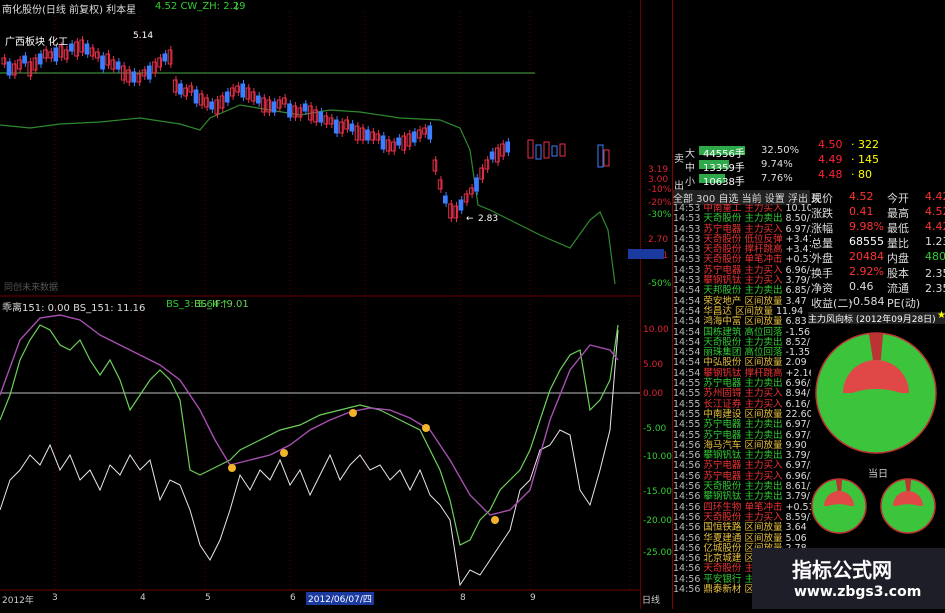  Describe the element at coordinates (898, 273) in the screenshot. I see `quote-label: 股本` at that location.